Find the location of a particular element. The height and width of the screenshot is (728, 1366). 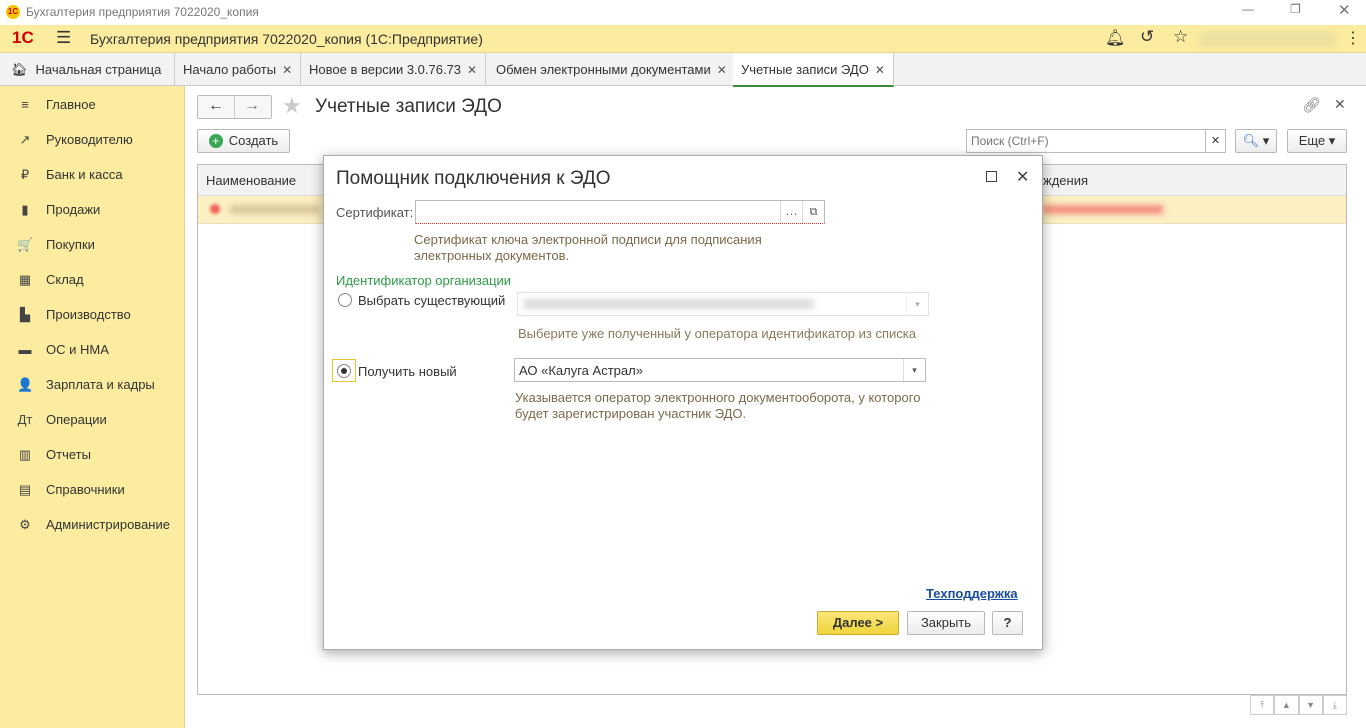

user-name-blurred is located at coordinates (1267, 39).